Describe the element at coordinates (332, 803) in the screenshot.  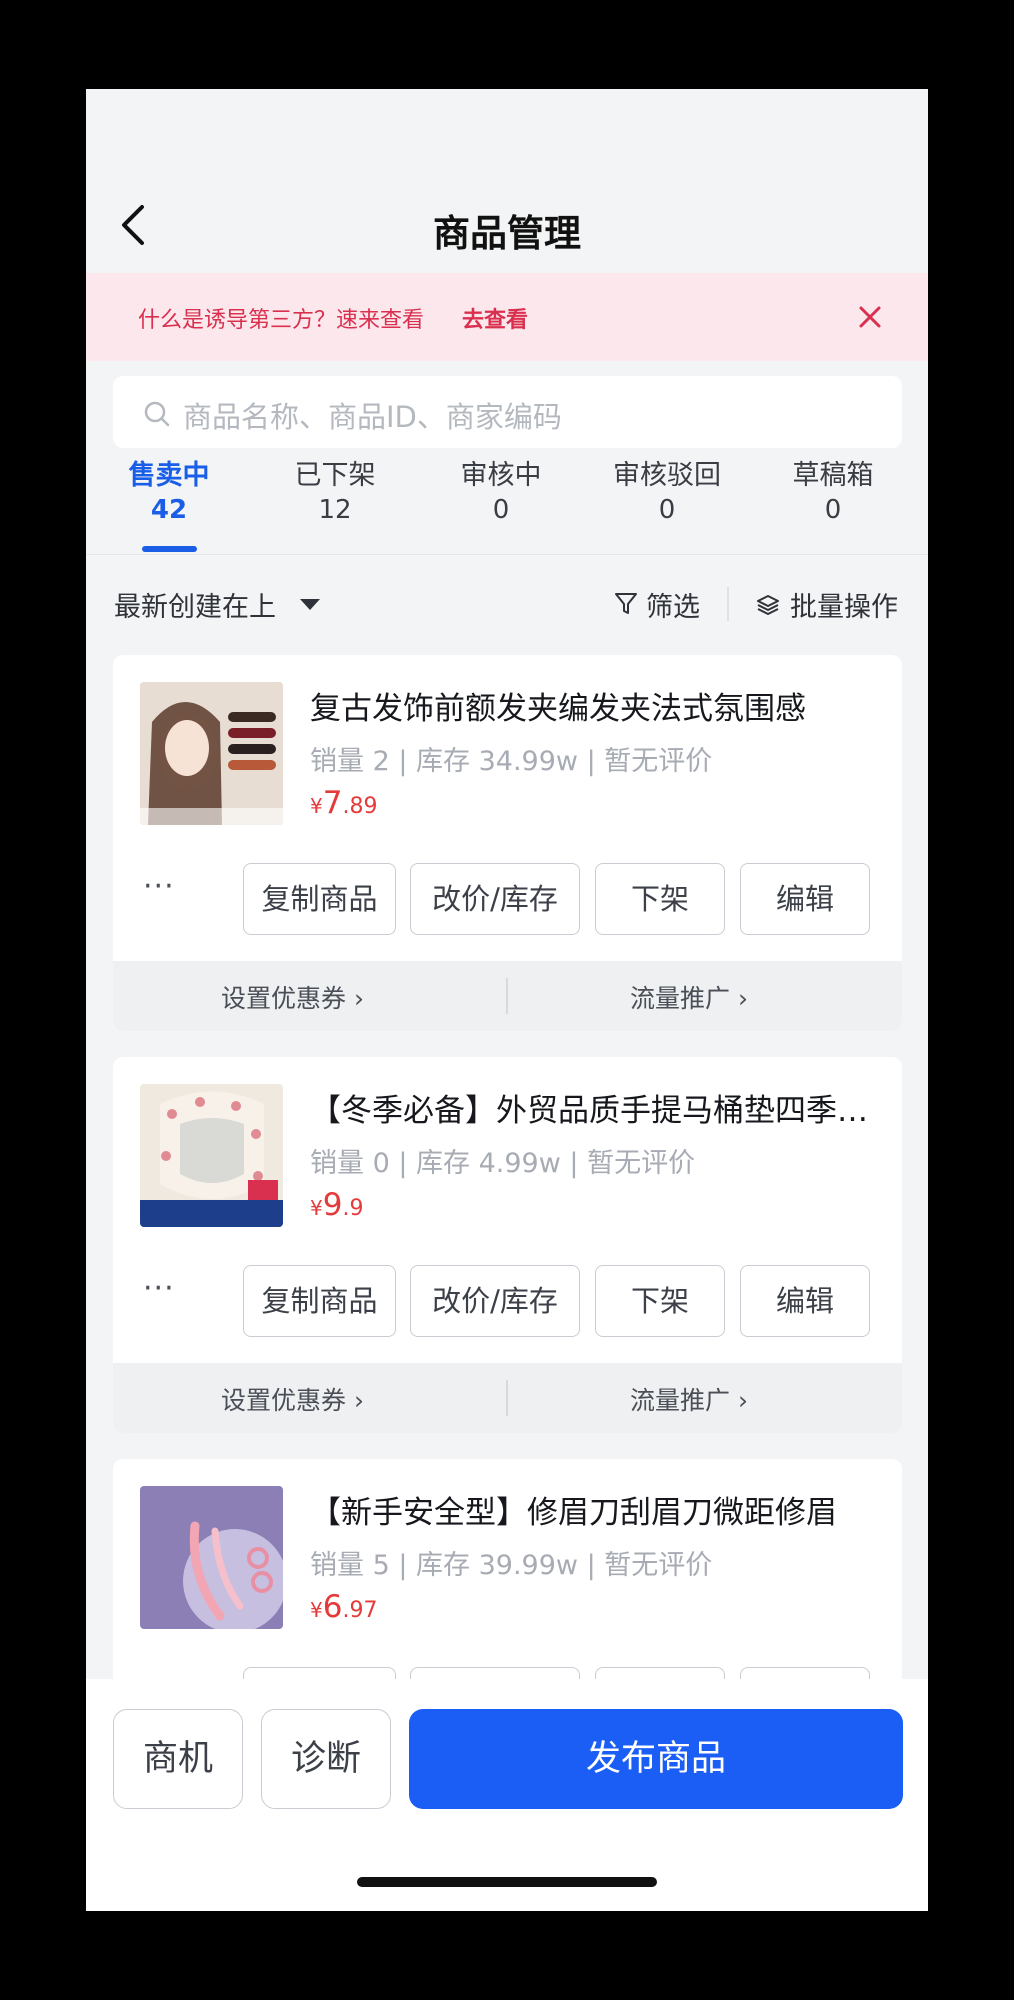
I see `price-integer: 7` at that location.